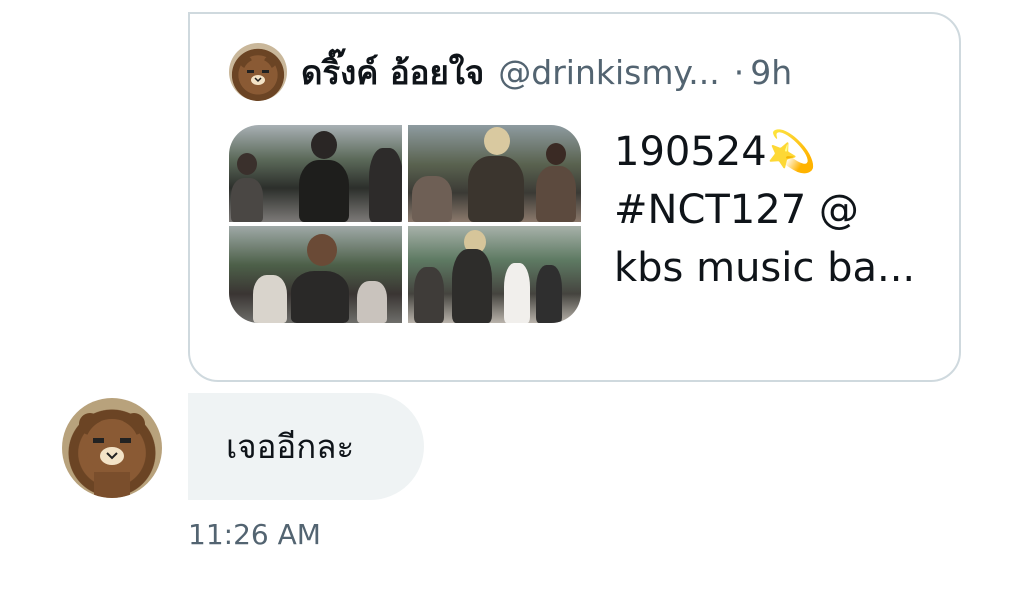  What do you see at coordinates (290, 446) in the screenshot?
I see `message-text: เจออีกละ` at bounding box center [290, 446].